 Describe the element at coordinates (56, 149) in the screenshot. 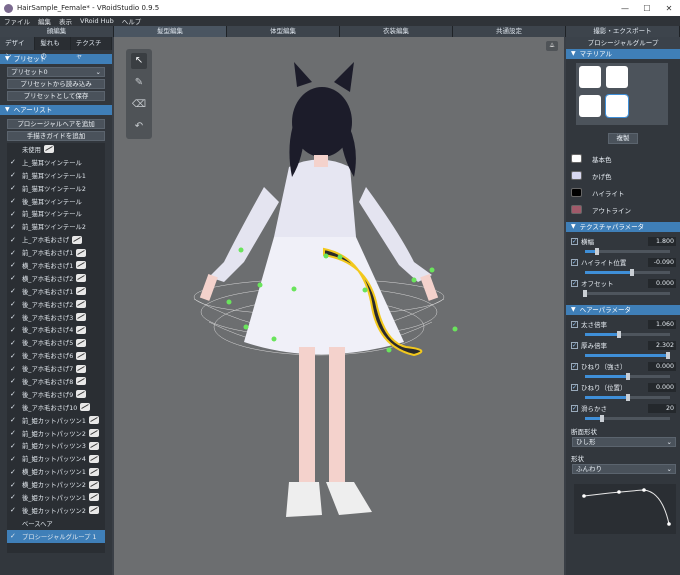

I see `hair-list-item: 未使用` at that location.